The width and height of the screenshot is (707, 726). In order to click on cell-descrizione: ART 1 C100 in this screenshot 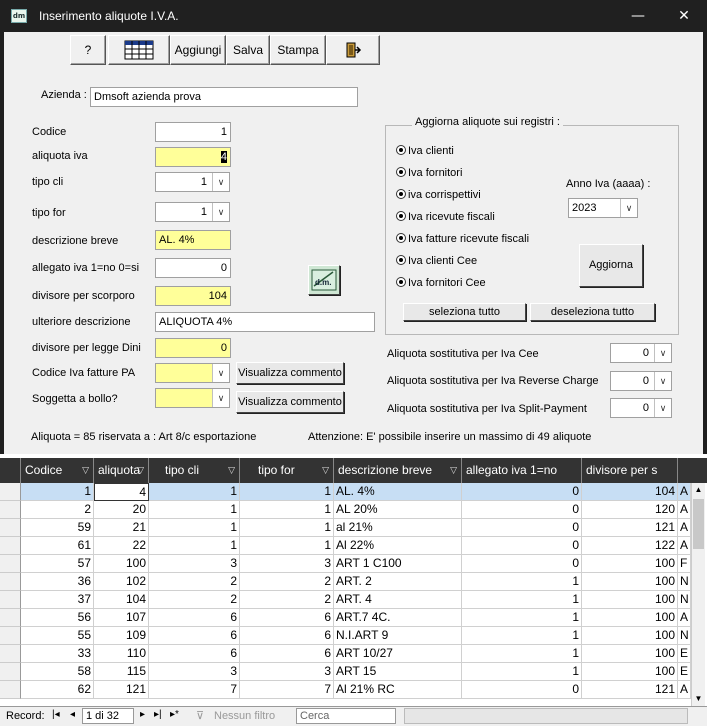, I will do `click(398, 564)`.